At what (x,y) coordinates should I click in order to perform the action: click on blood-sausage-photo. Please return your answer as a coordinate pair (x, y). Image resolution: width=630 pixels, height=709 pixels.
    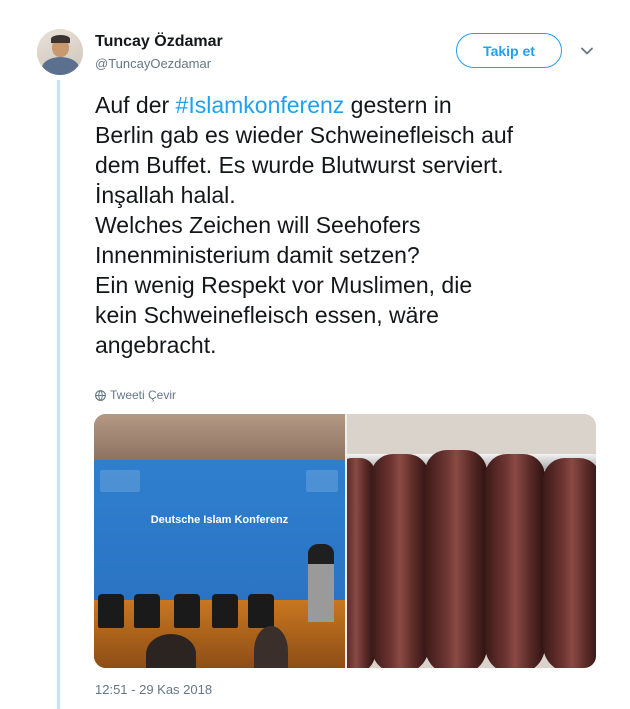
    Looking at the image, I should click on (471, 541).